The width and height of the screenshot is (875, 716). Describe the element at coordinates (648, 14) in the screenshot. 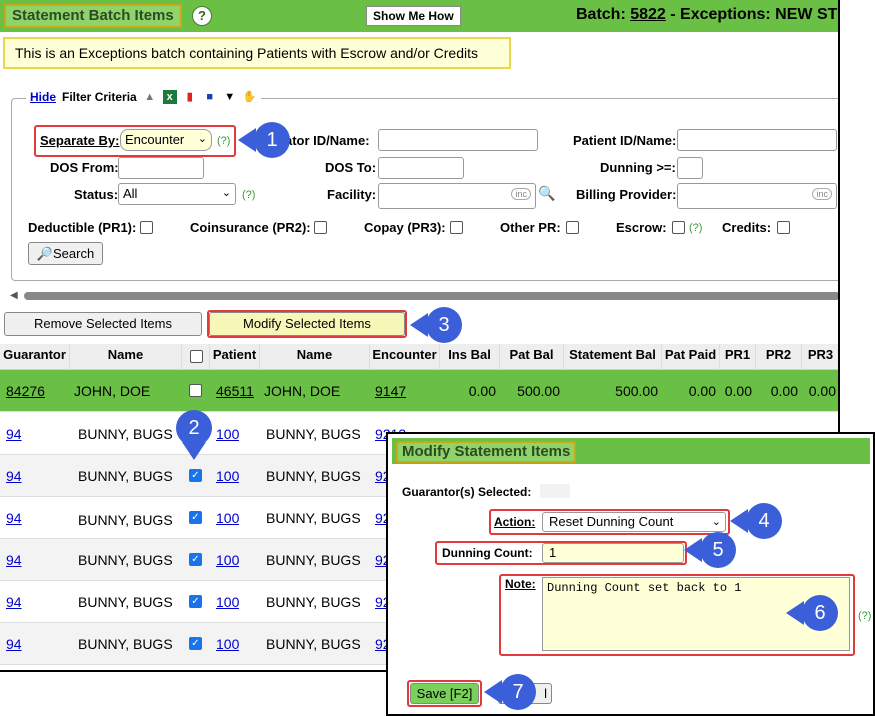

I see `batch-number-link: 5822` at that location.